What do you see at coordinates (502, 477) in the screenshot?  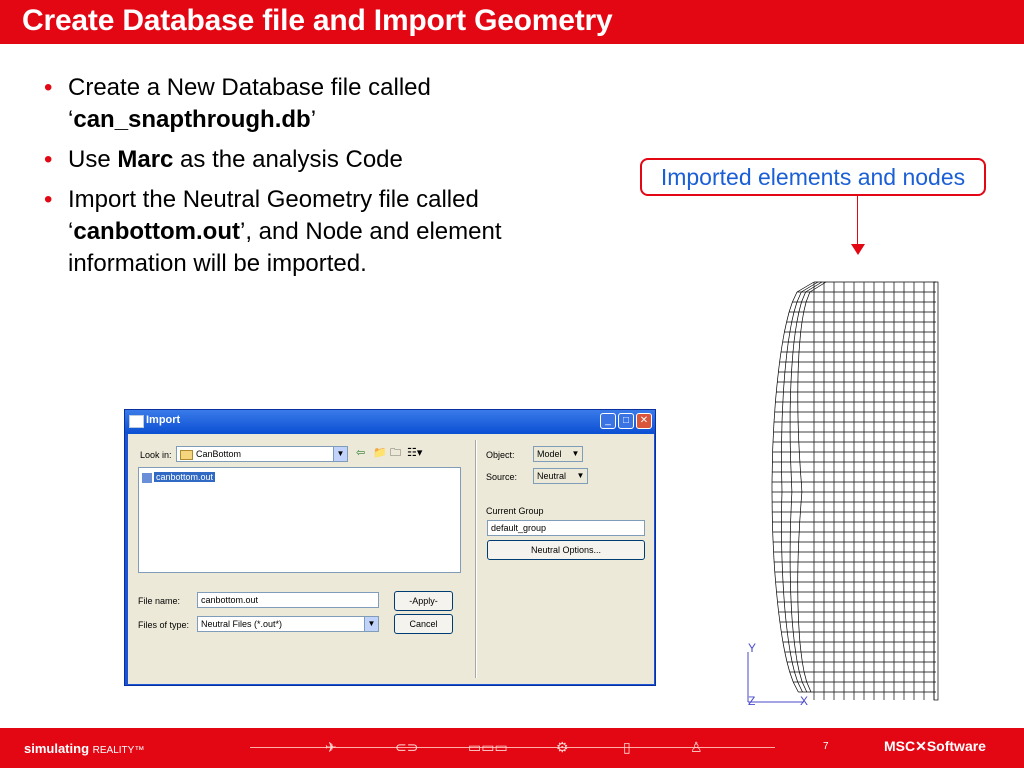 I see `source-label: Source:` at bounding box center [502, 477].